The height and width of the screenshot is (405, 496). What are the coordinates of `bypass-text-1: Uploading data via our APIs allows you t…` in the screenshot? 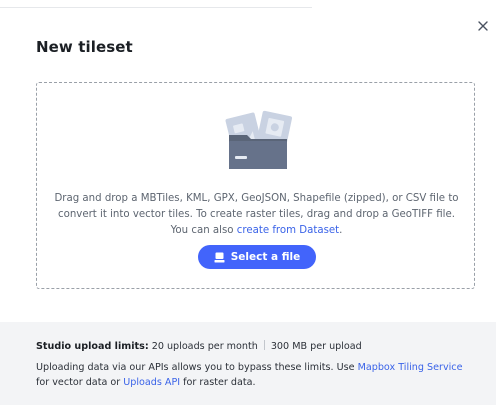 It's located at (197, 367).